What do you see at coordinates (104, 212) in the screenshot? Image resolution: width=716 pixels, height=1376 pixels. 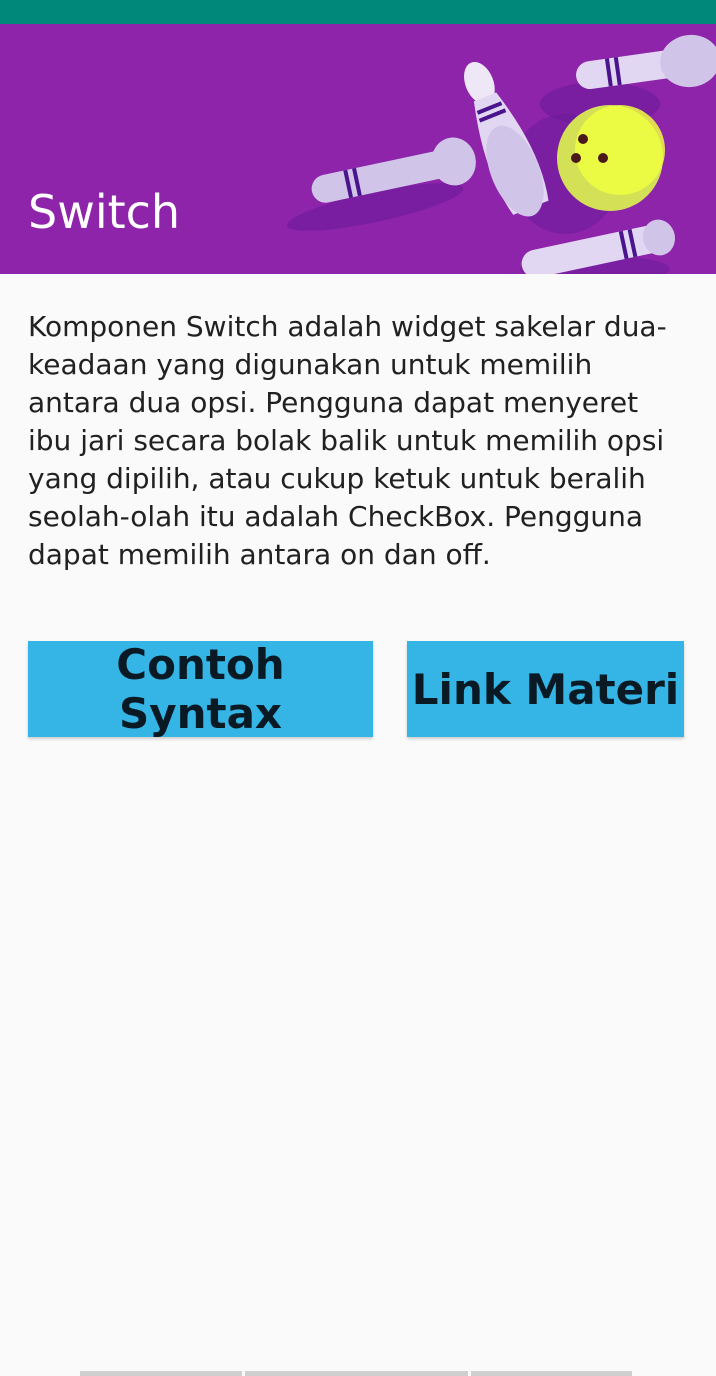 I see `page-title: Switch` at bounding box center [104, 212].